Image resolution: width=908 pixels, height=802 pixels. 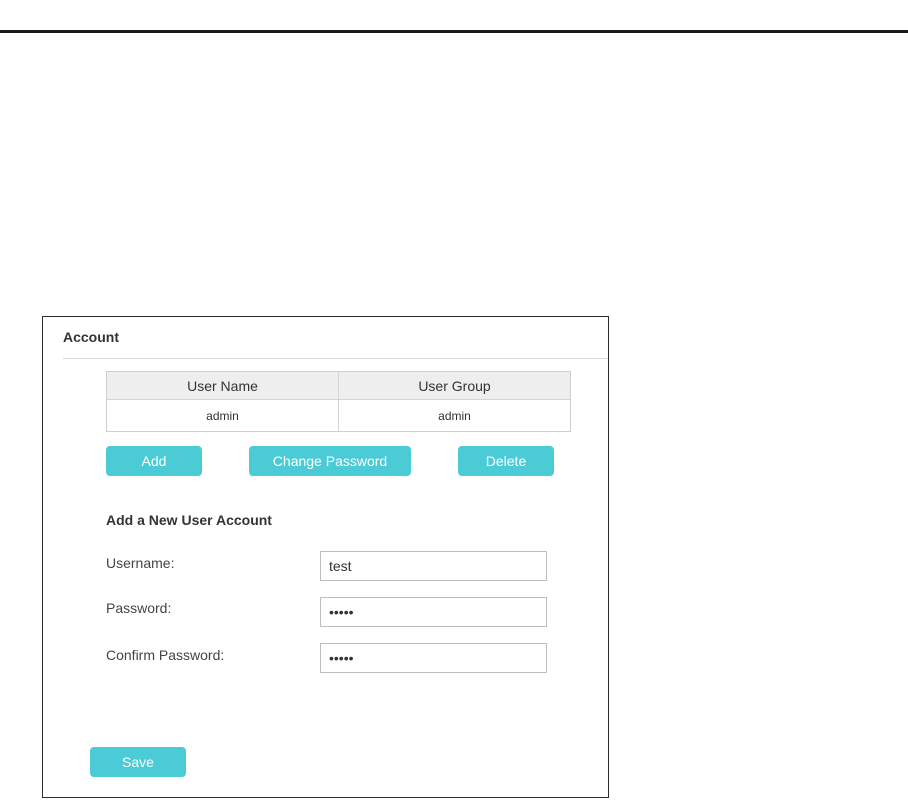 I want to click on top-divider, so click(x=454, y=31).